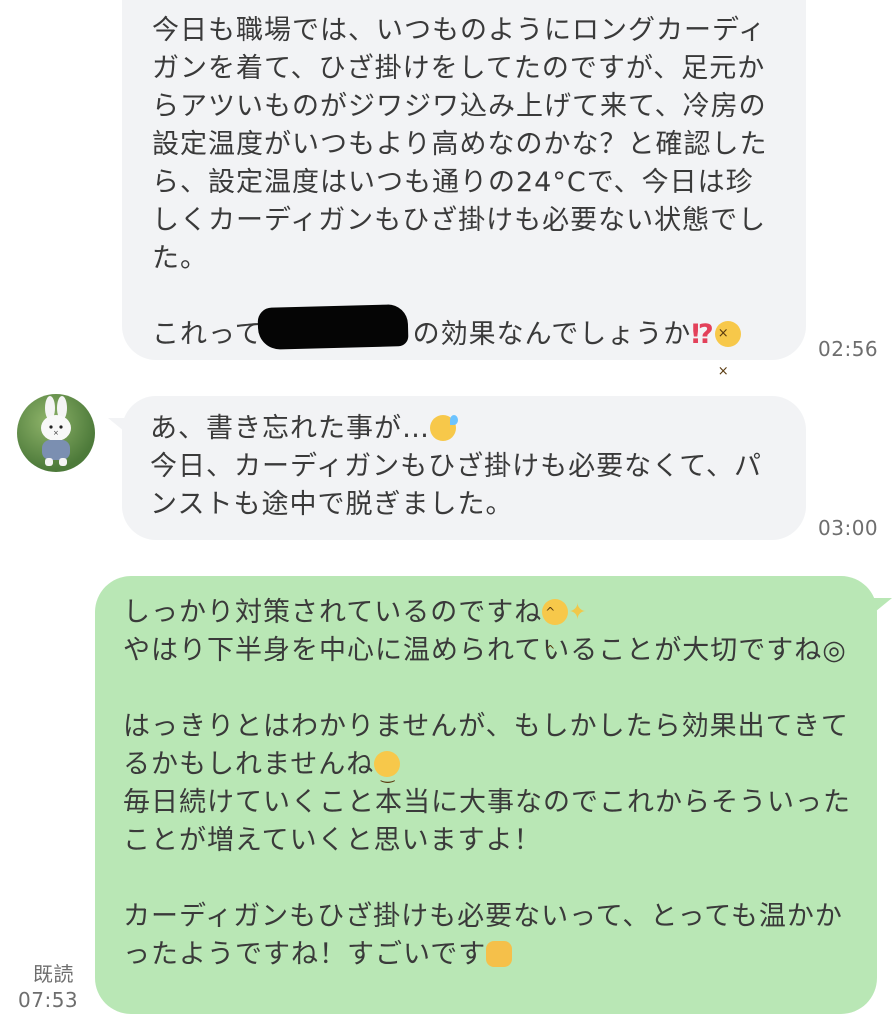 The width and height of the screenshot is (896, 1024). I want to click on dizzy-face-icon, so click(727, 353).